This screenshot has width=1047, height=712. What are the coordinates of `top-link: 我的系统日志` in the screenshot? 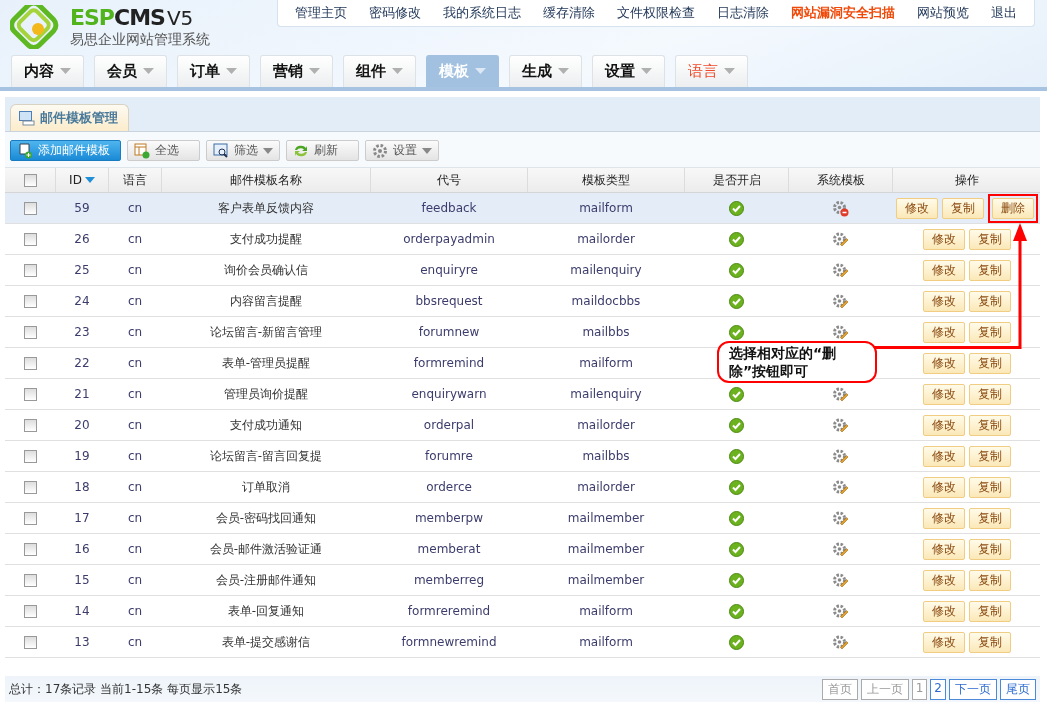 It's located at (482, 13).